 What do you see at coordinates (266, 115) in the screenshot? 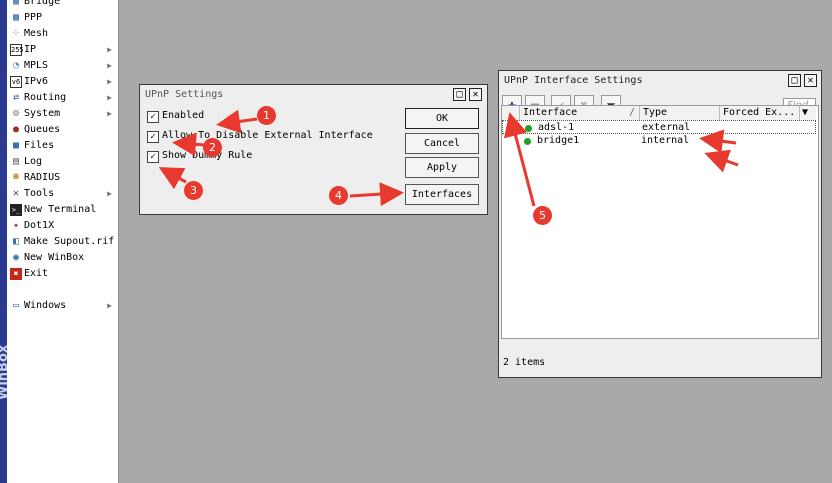
I see `annotation-badge-1: 1` at bounding box center [266, 115].